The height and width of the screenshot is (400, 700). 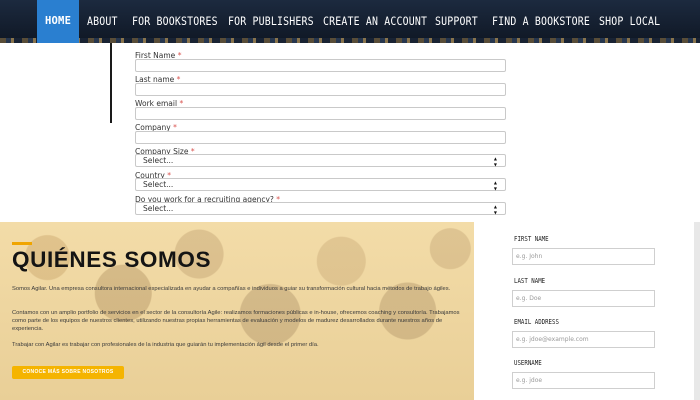 I want to click on reg-first-name-label: FIRST NAME, so click(x=531, y=239).